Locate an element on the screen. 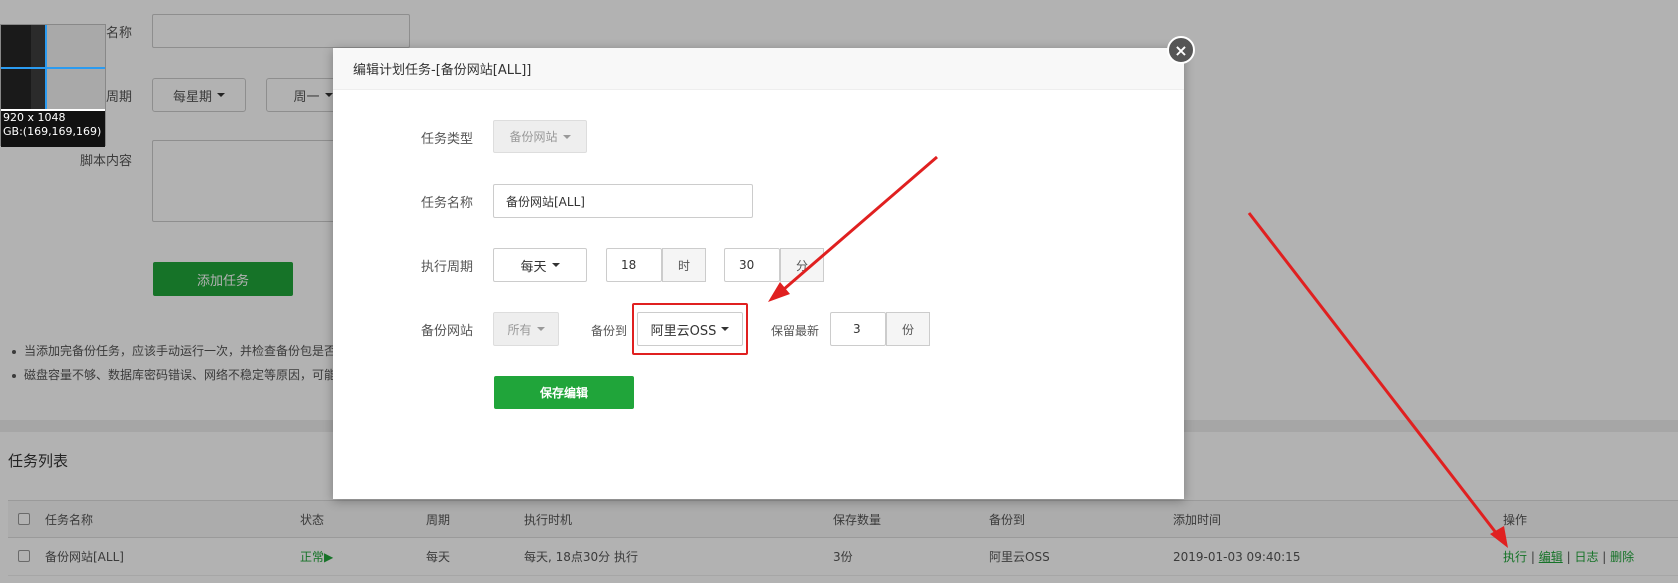 This screenshot has width=1678, height=583. modal-title-text: 编辑计划任务-[备份网站[ALL]] is located at coordinates (442, 70).